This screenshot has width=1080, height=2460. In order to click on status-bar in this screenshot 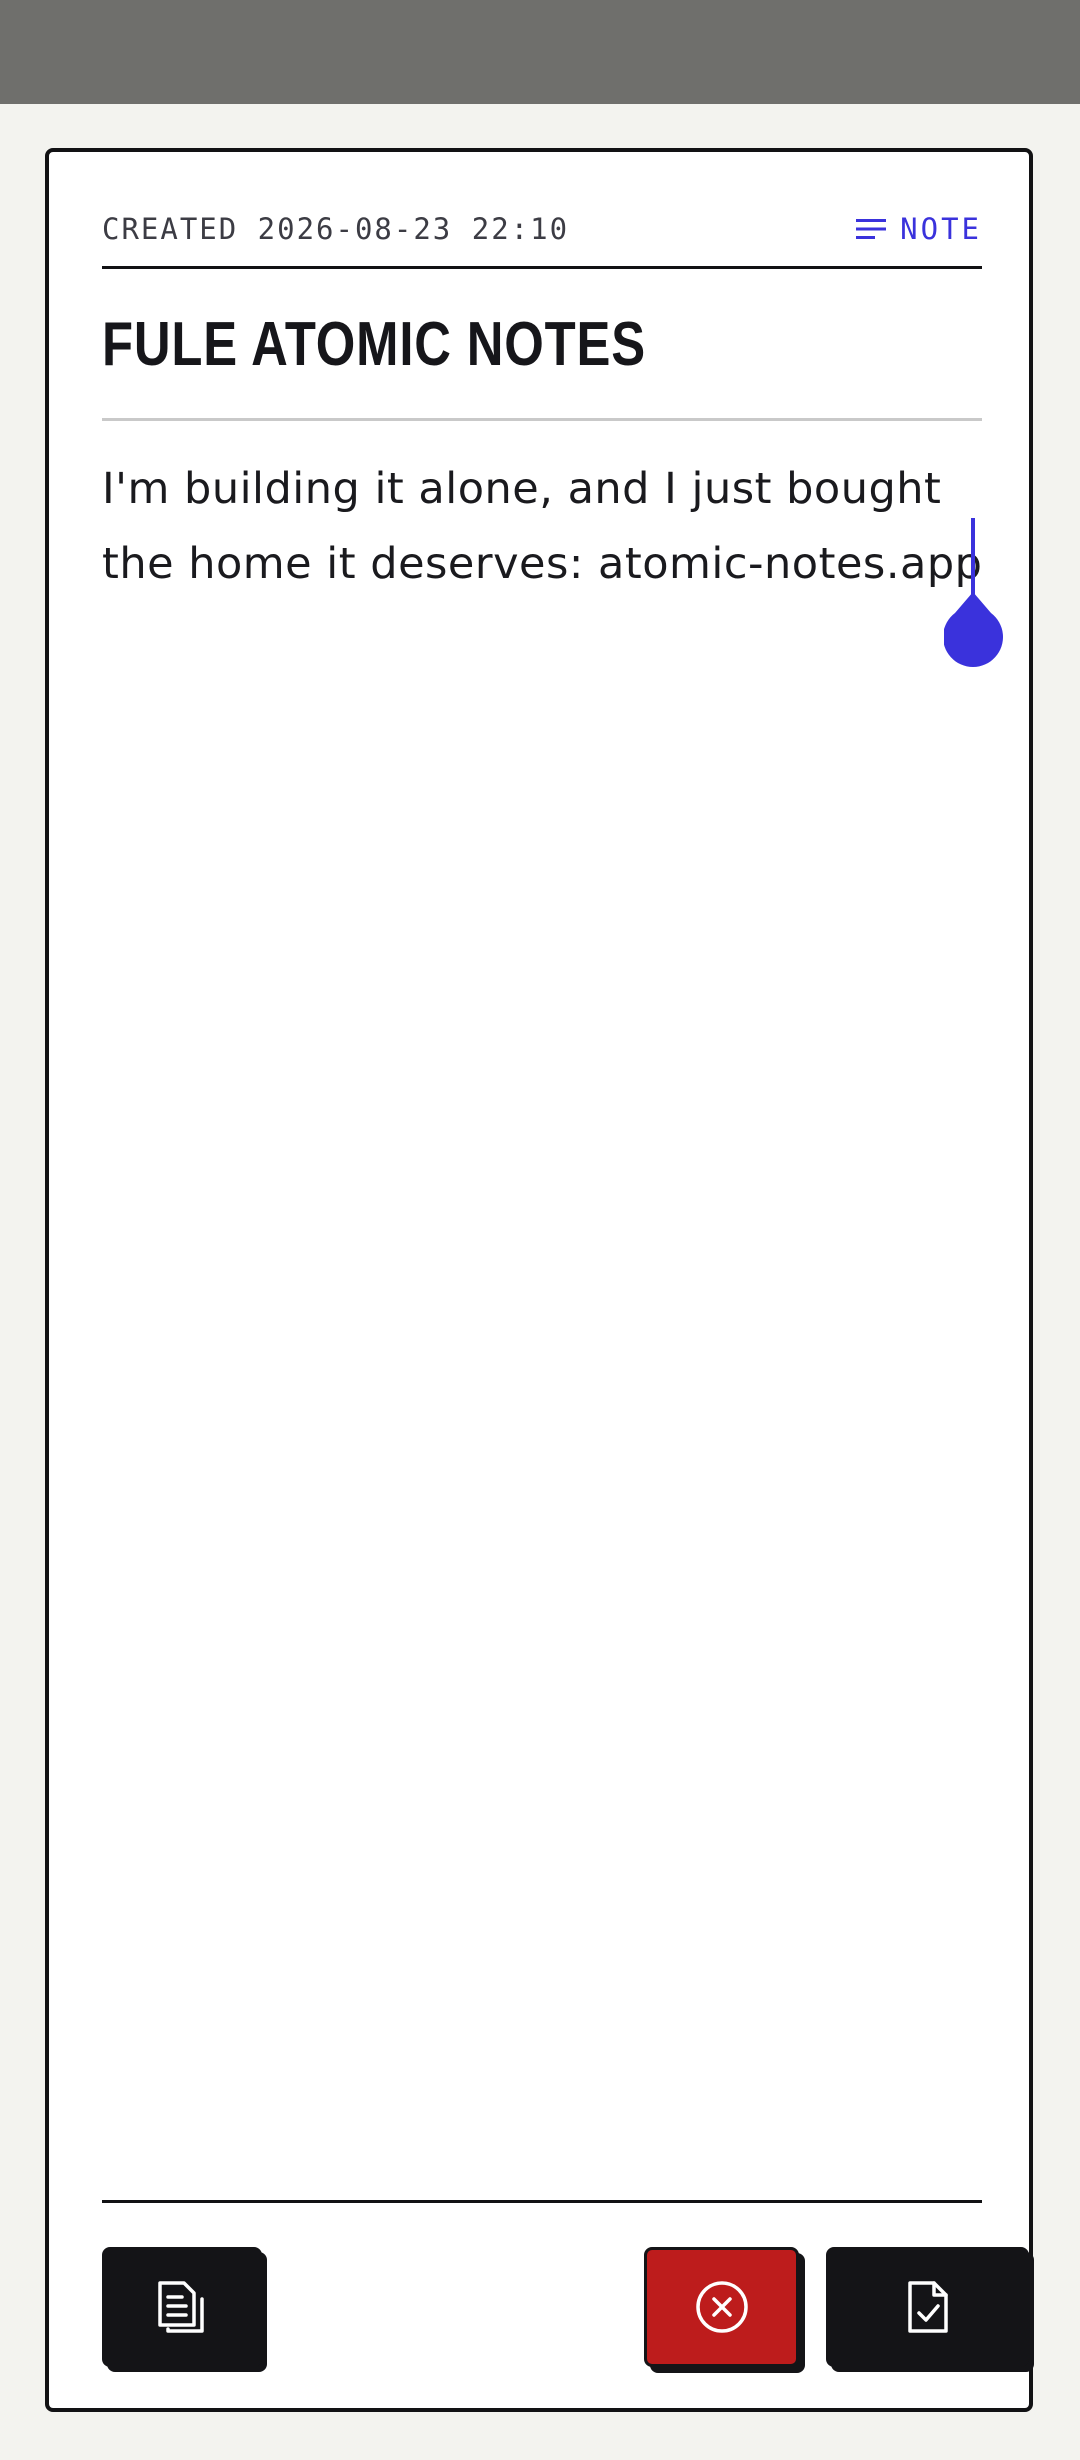, I will do `click(540, 52)`.